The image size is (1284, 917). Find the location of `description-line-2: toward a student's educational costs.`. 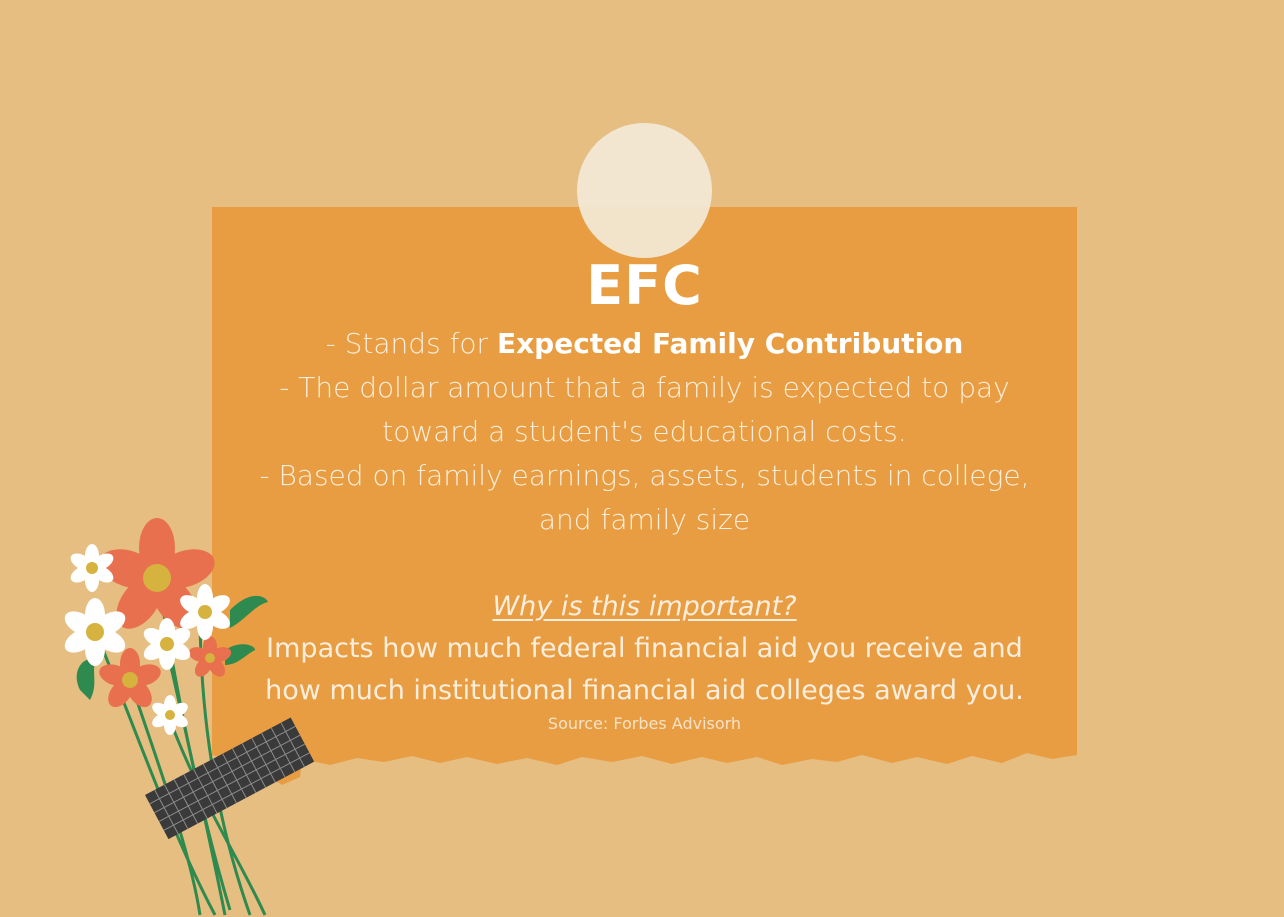

description-line-2: toward a student's educational costs. is located at coordinates (644, 431).